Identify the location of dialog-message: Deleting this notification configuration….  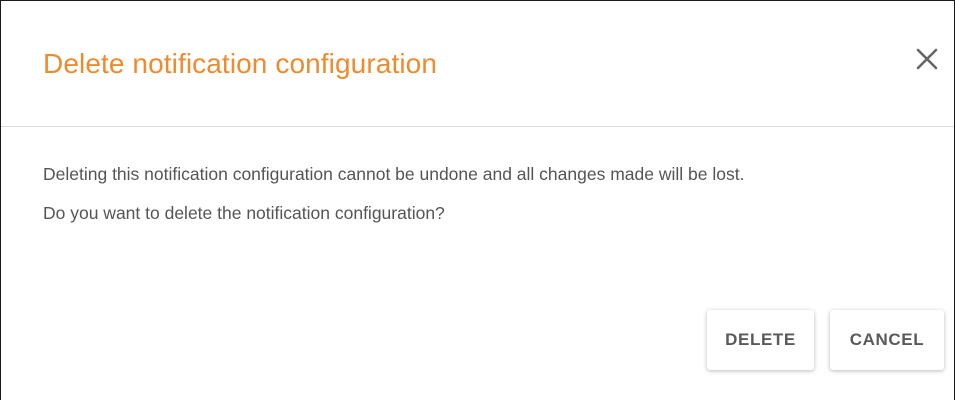
(394, 174).